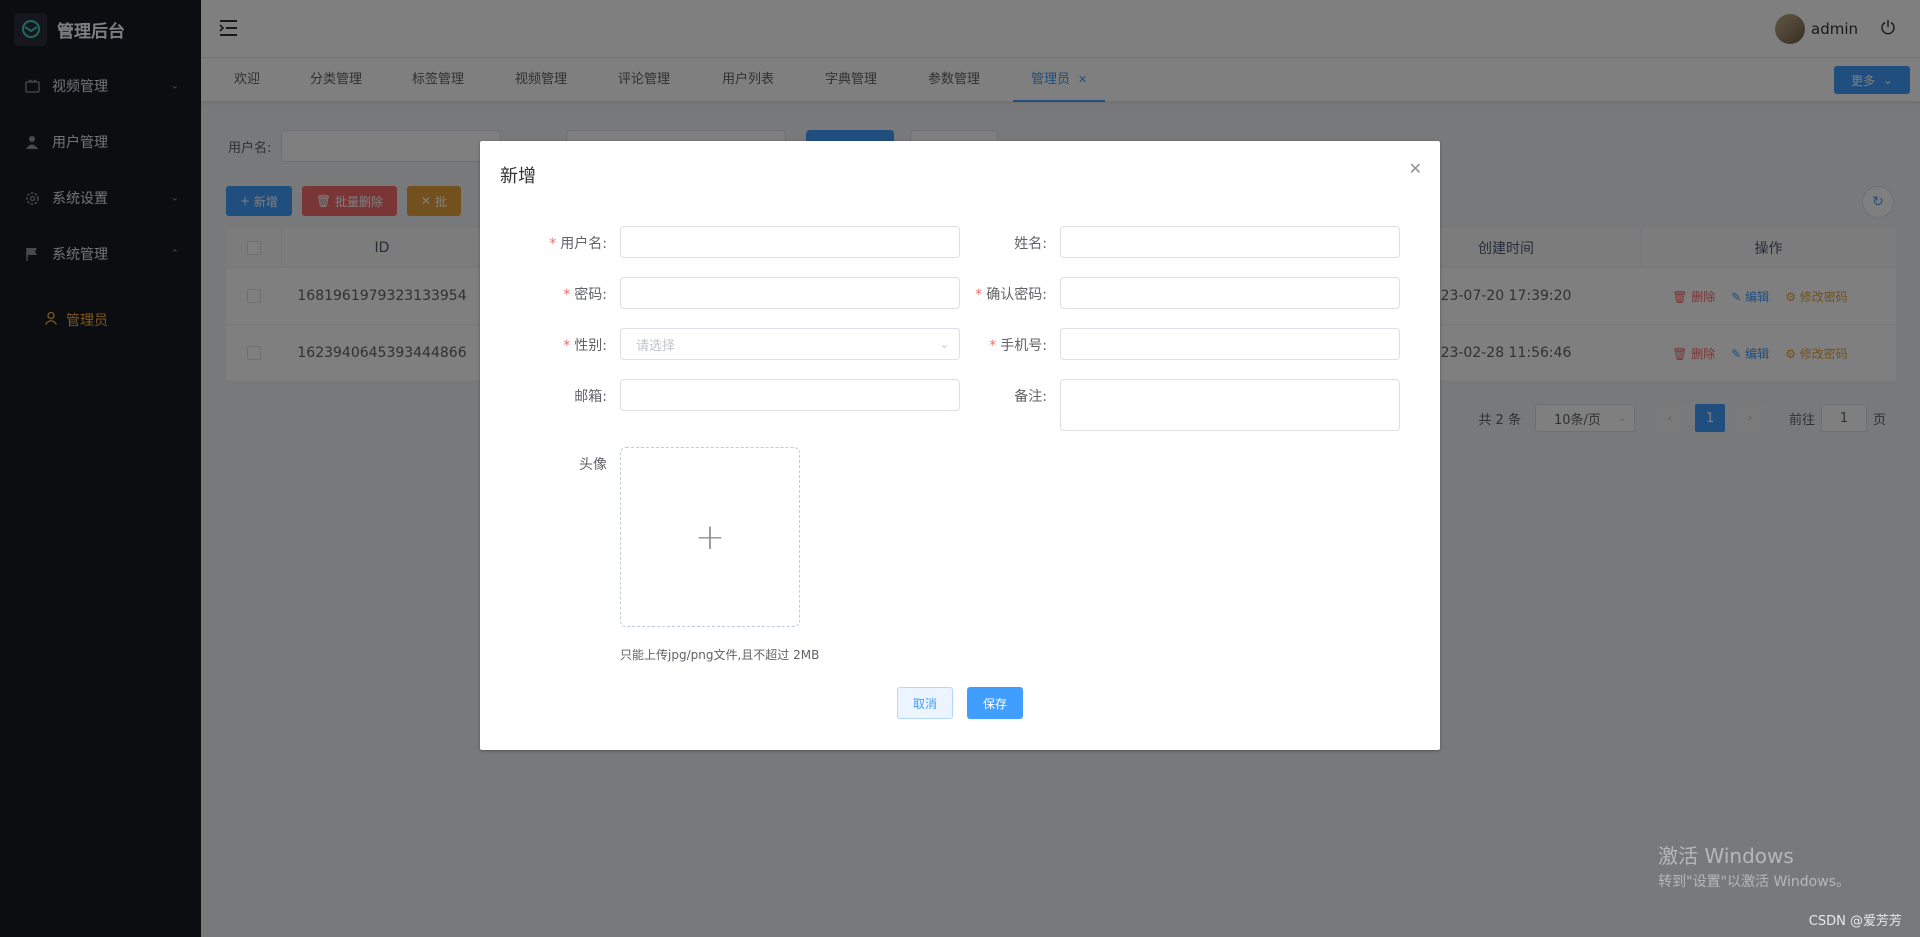 The width and height of the screenshot is (1920, 937). I want to click on confirm-password-field, so click(1230, 293).